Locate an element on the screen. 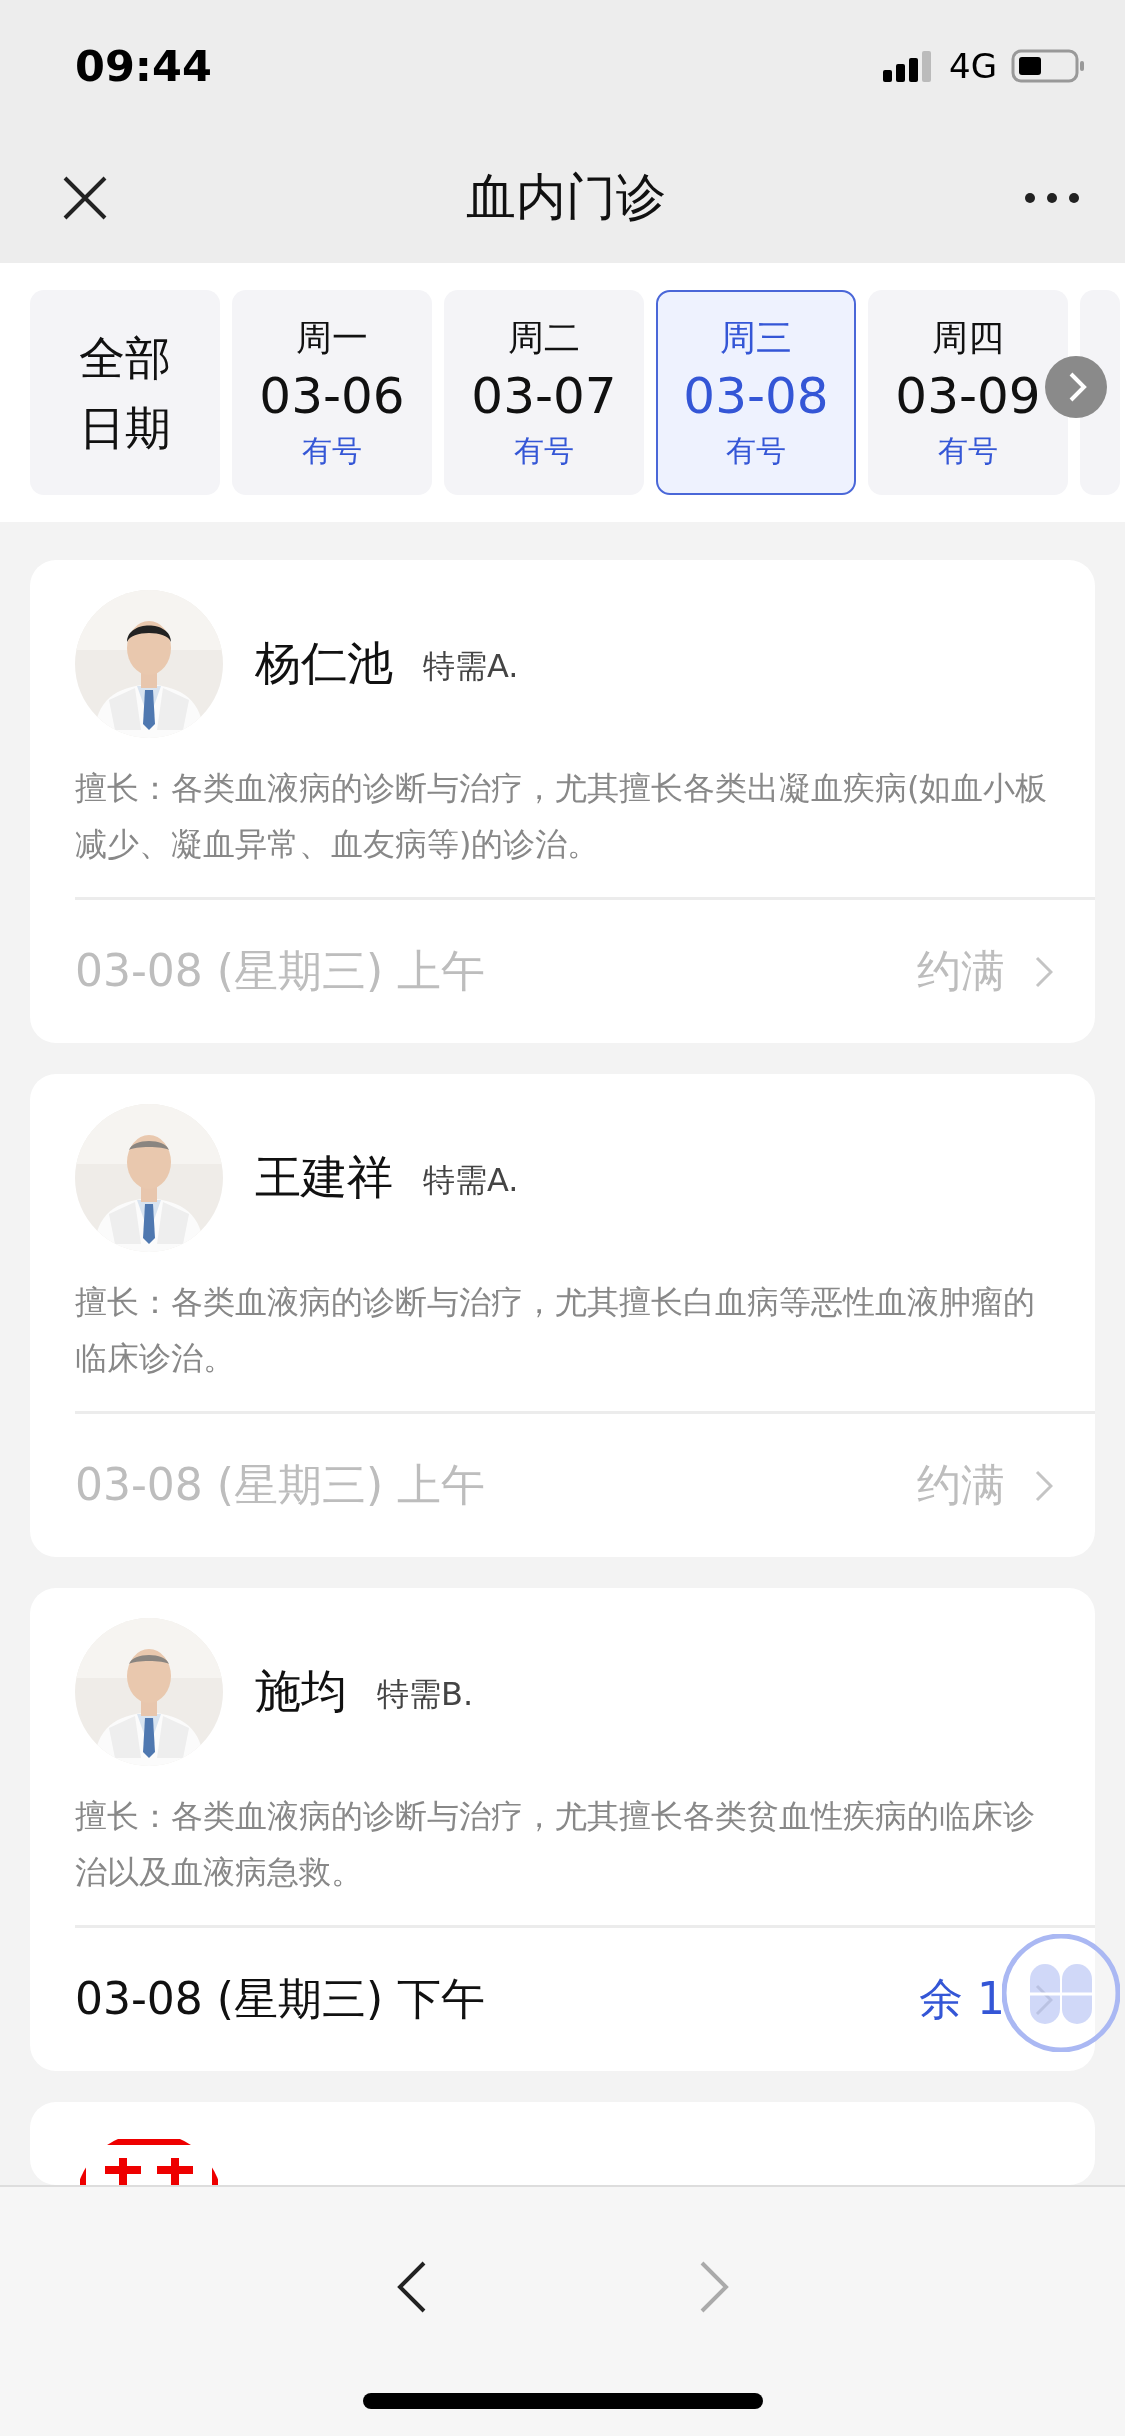 The height and width of the screenshot is (2436, 1125). weekday-label: 周三 is located at coordinates (756, 337).